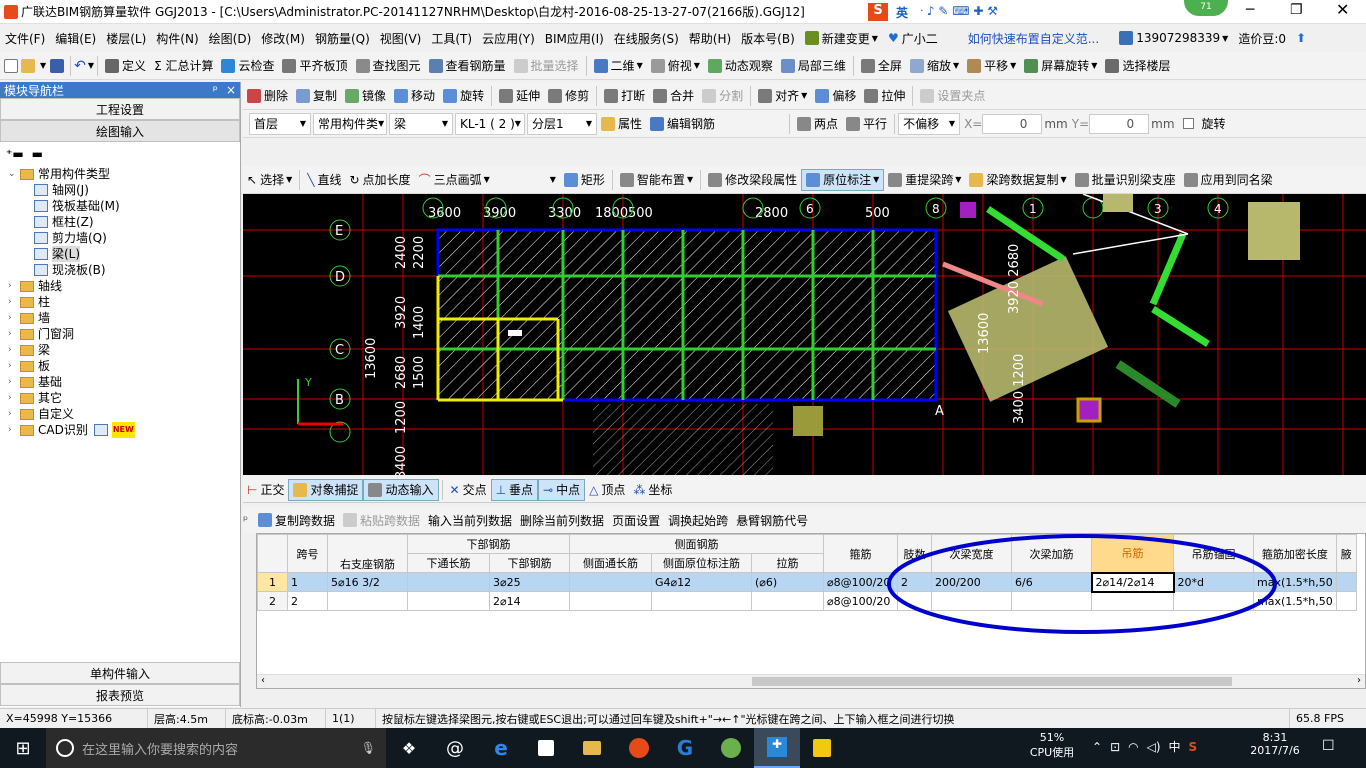 This screenshot has height=768, width=1366. I want to click on set-grip-button: 设置夹点, so click(952, 96).